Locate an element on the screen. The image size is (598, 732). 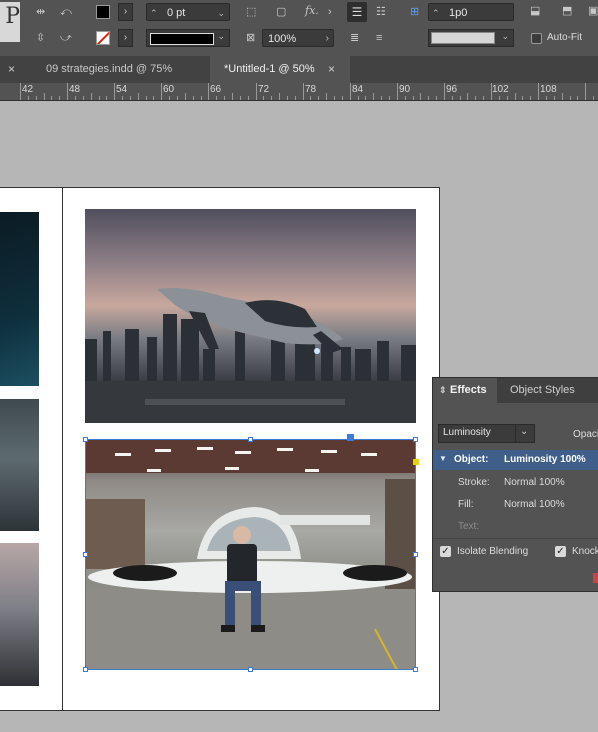
panel-divider is located at coordinates (515, 538).